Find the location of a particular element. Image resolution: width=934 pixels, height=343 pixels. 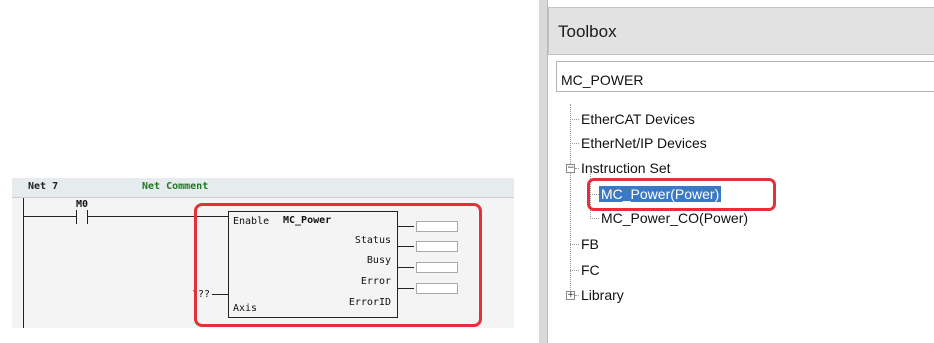

collapse-icon: − is located at coordinates (570, 168).